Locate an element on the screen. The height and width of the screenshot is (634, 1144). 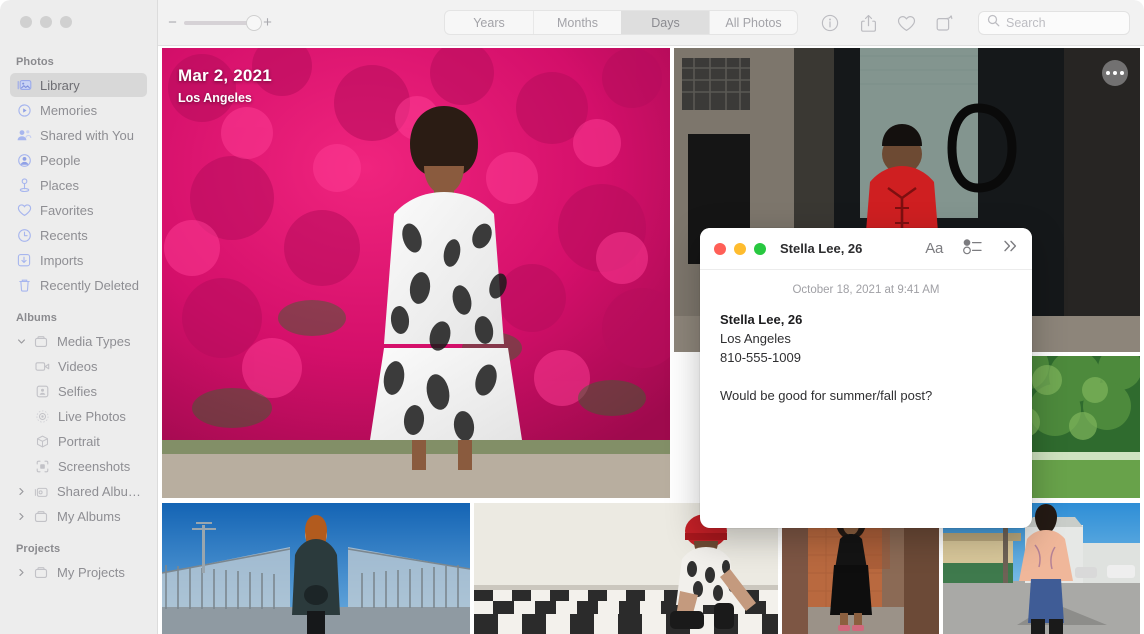
zoom-slider-control: − + is located at coordinates (220, 22).